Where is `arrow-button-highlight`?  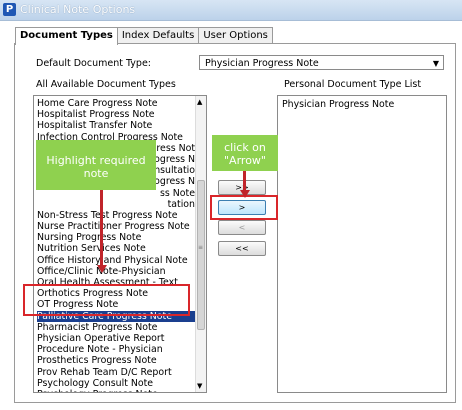
arrow-button-highlight is located at coordinates (244, 207).